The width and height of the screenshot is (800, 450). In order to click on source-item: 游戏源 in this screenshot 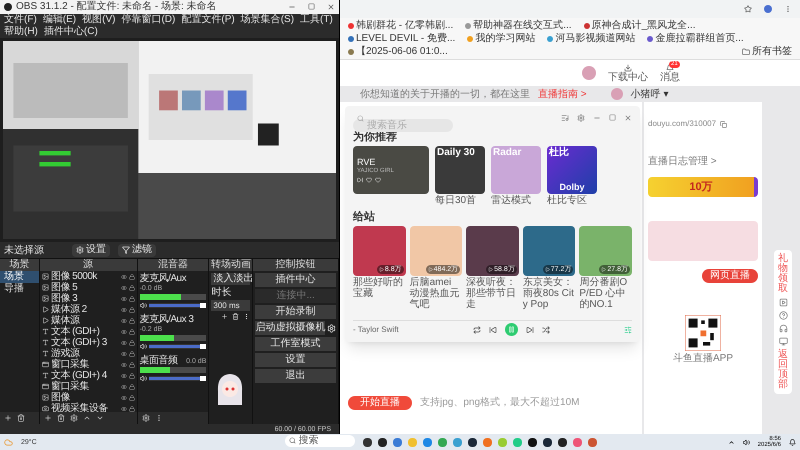, I will do `click(84, 353)`.